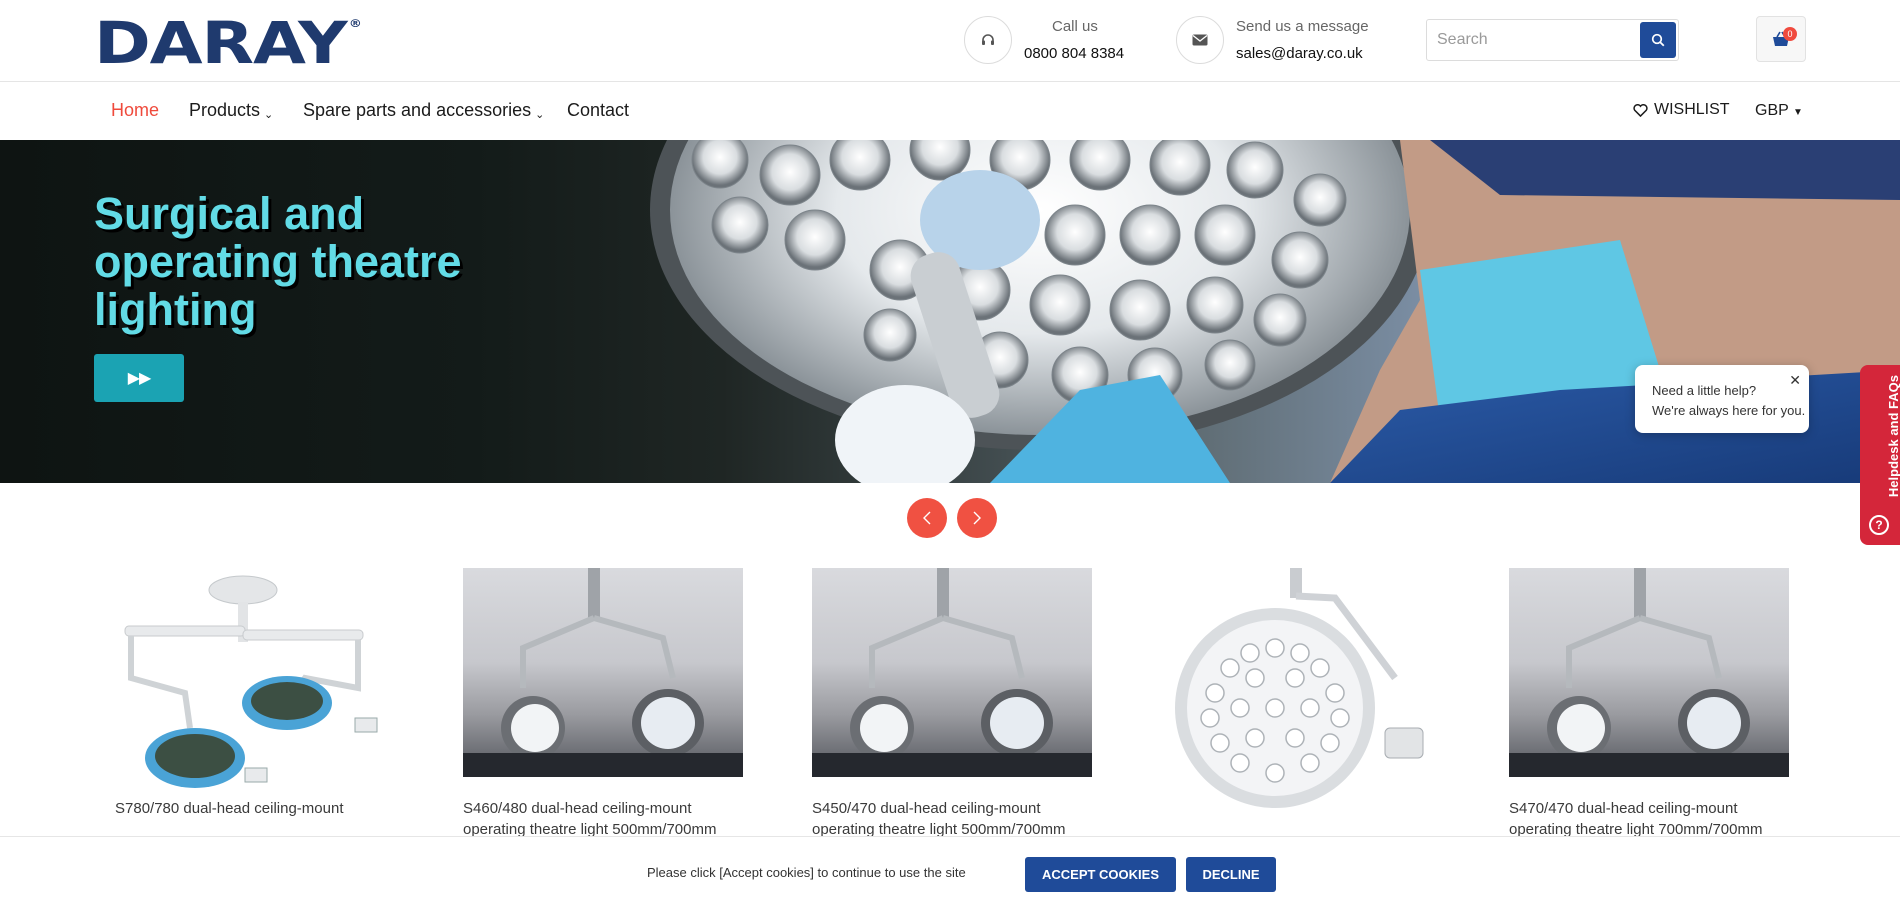  Describe the element at coordinates (1879, 525) in the screenshot. I see `question-mark-icon: ?` at that location.